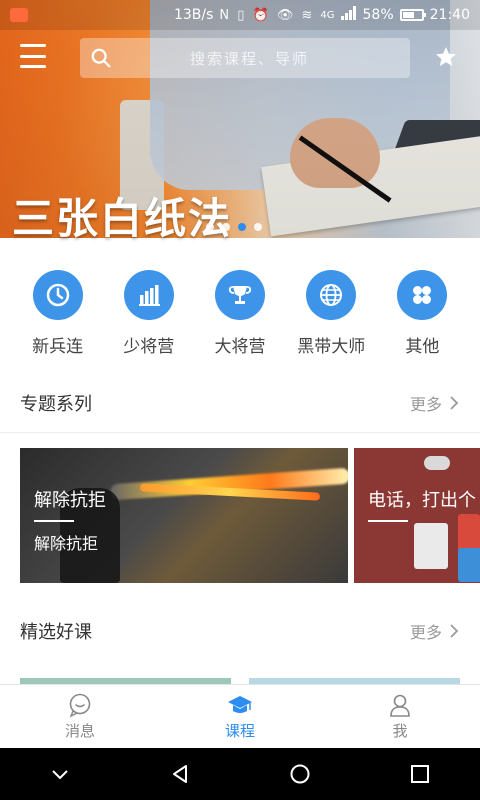 The height and width of the screenshot is (800, 480). Describe the element at coordinates (400, 705) in the screenshot. I see `user-icon` at that location.